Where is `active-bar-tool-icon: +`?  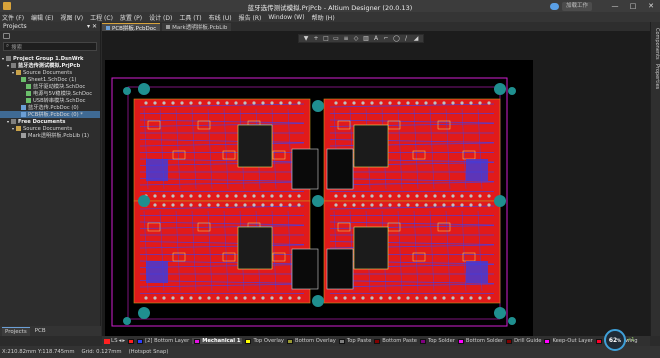 active-bar-tool-icon: + is located at coordinates (316, 38).